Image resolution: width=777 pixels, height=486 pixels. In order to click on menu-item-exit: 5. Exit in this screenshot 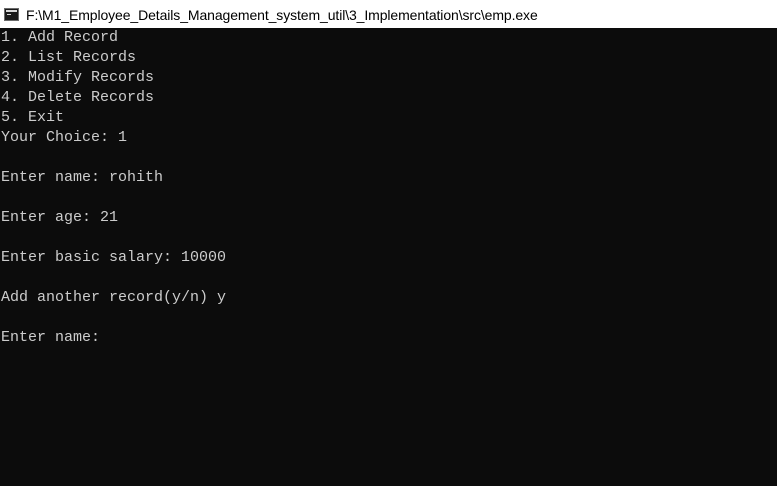, I will do `click(33, 117)`.